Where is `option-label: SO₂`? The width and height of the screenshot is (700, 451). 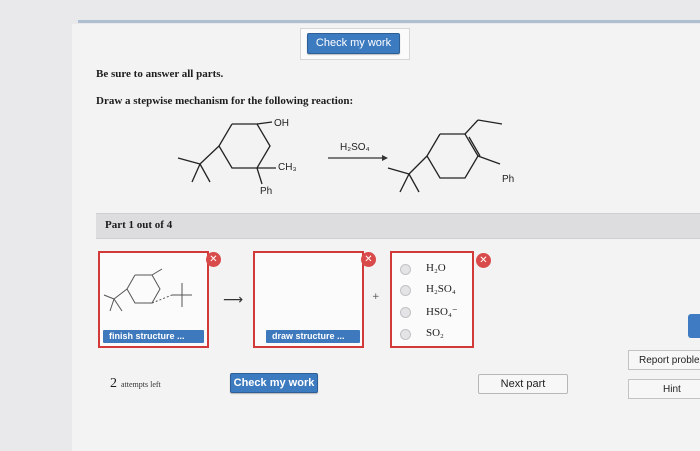 option-label: SO₂ is located at coordinates (435, 333).